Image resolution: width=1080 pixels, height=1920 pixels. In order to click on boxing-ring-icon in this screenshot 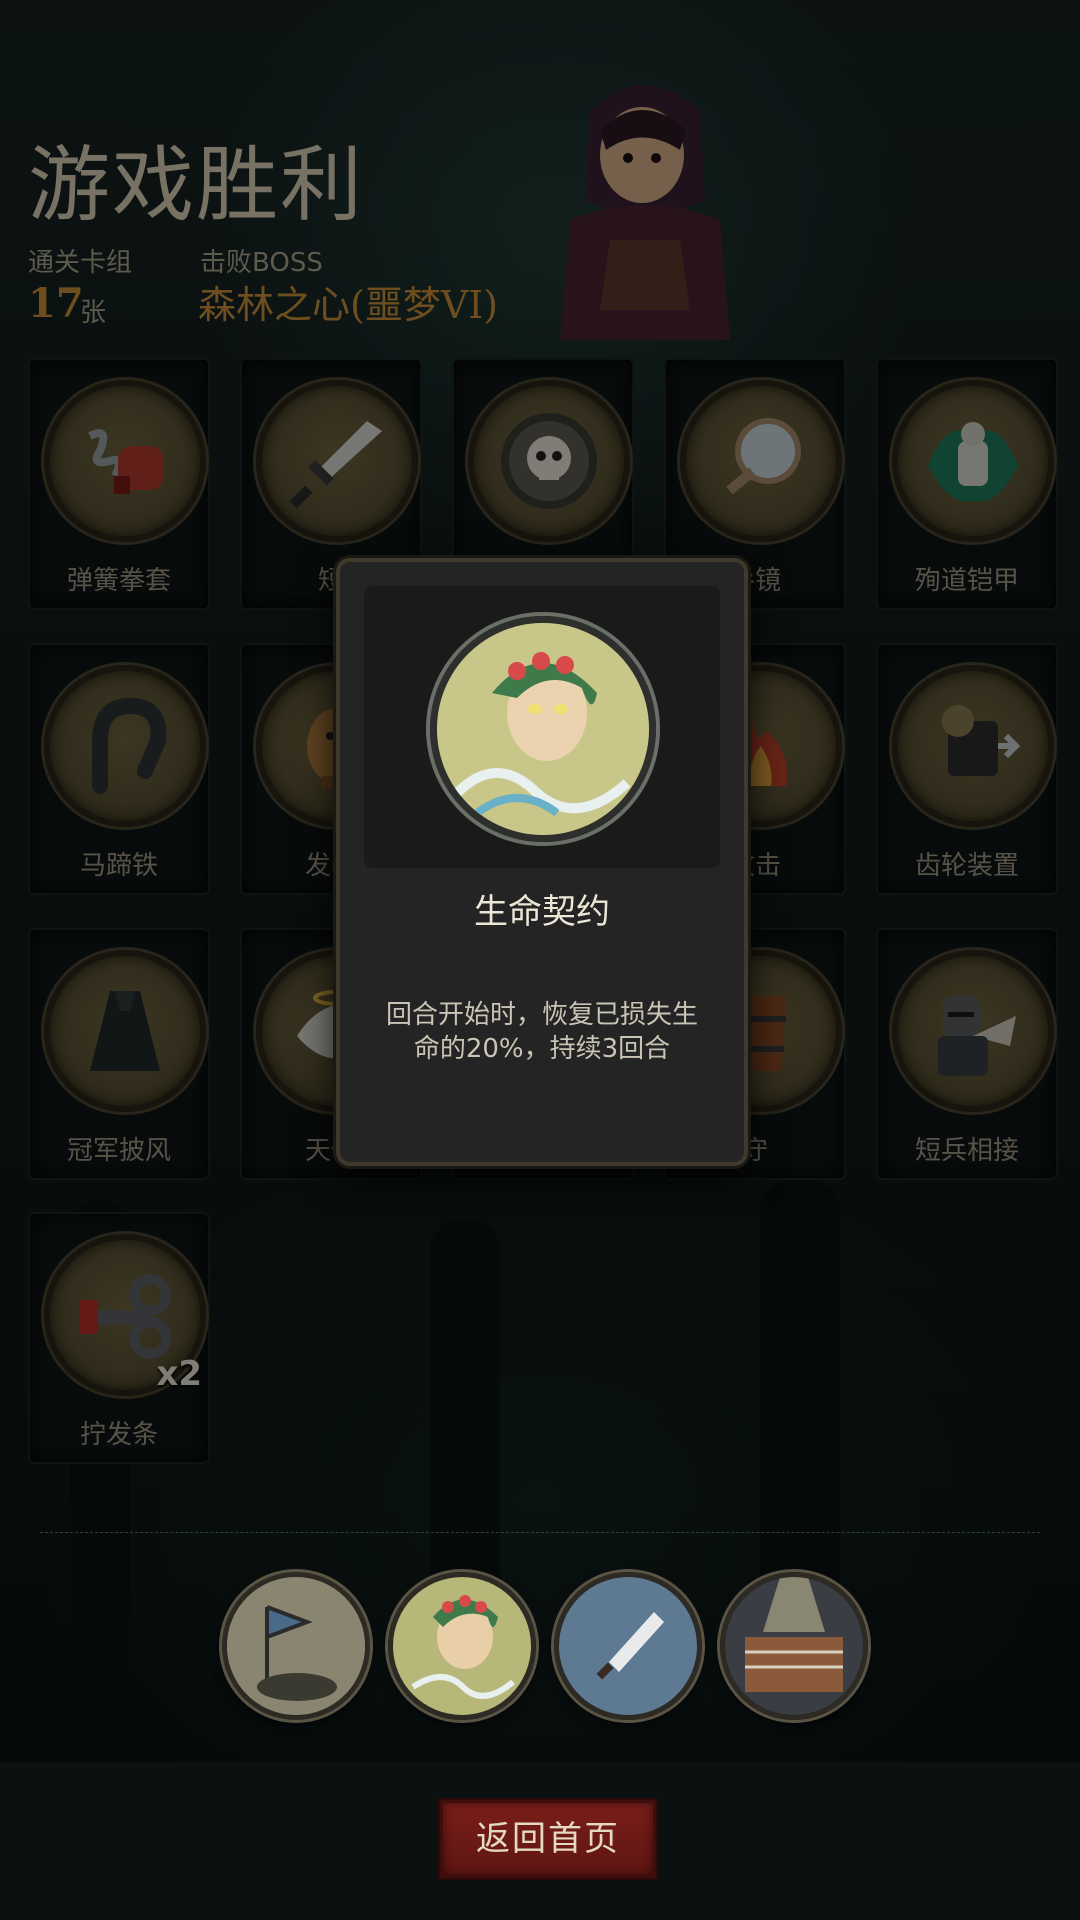, I will do `click(794, 1646)`.